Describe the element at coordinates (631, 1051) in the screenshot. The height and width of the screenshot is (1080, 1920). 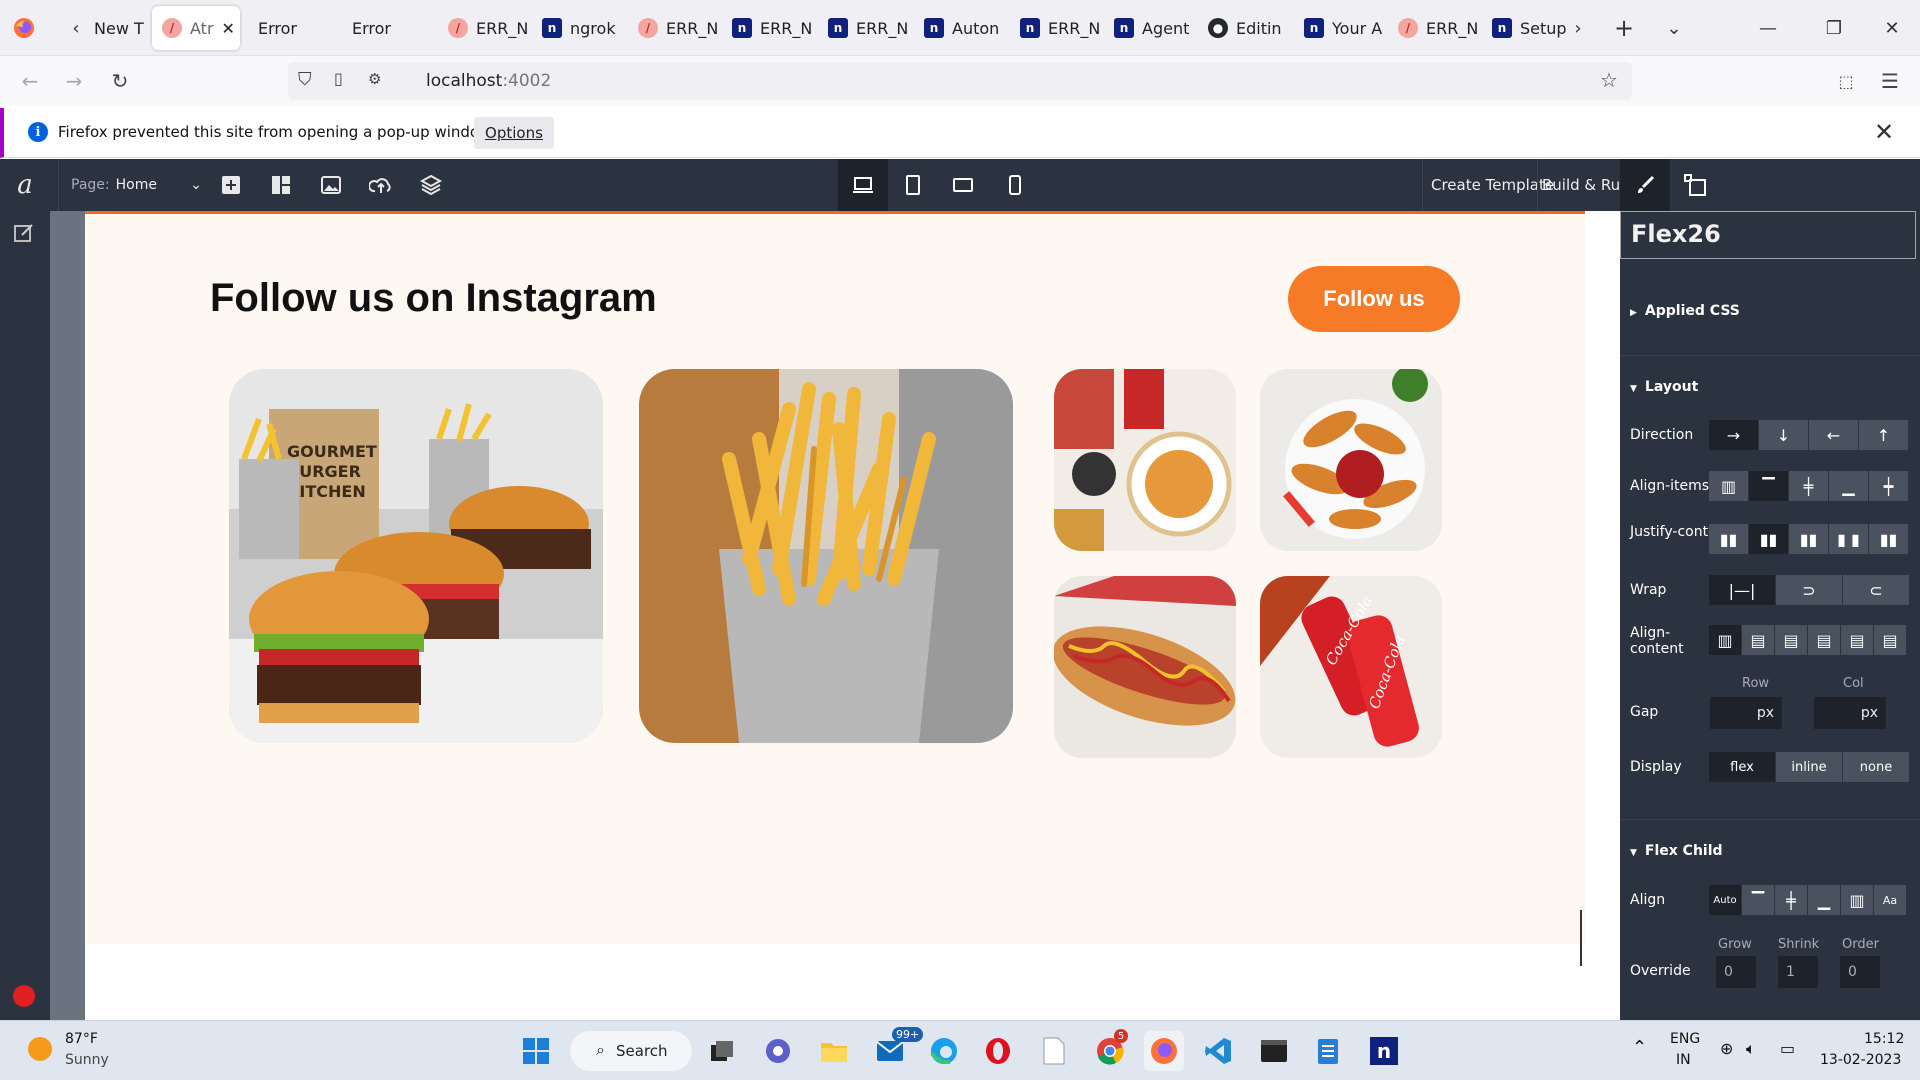
I see `taskbar-search: ⌕ Search` at that location.